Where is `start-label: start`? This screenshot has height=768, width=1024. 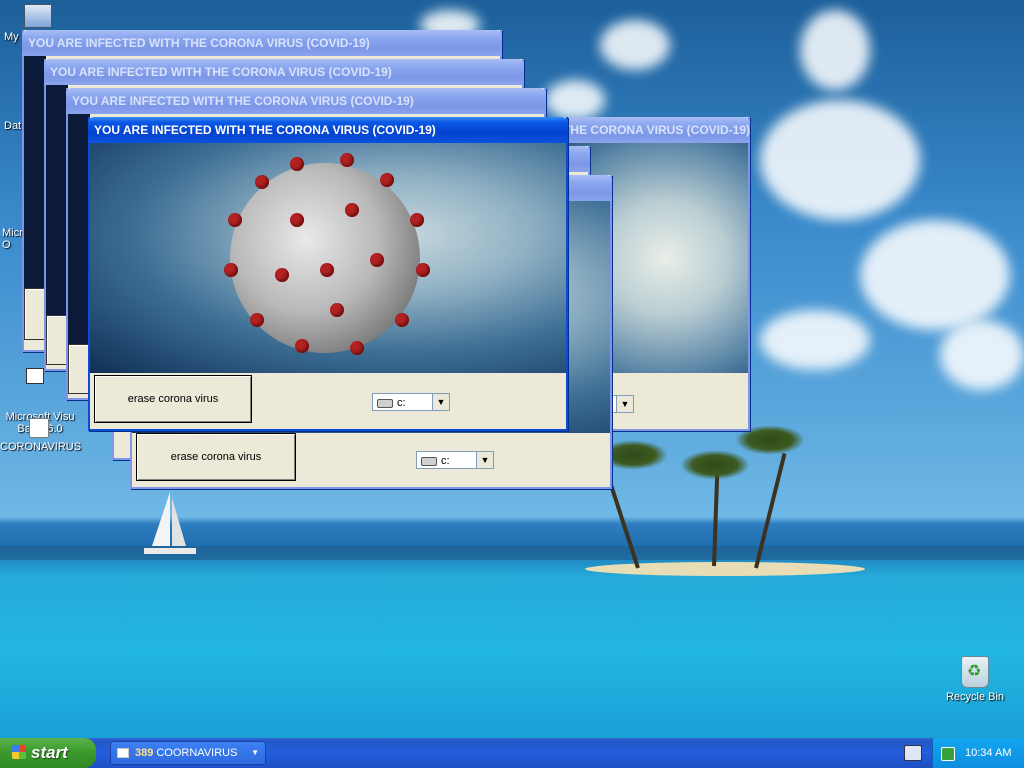 start-label: start is located at coordinates (49, 752).